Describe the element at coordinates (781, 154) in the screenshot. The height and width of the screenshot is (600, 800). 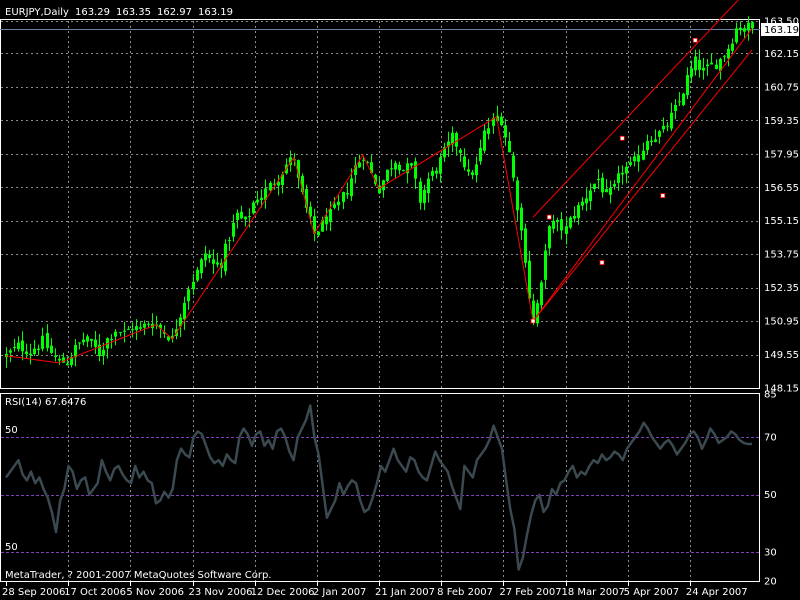
I see `price-tick-label: 157.95` at that location.